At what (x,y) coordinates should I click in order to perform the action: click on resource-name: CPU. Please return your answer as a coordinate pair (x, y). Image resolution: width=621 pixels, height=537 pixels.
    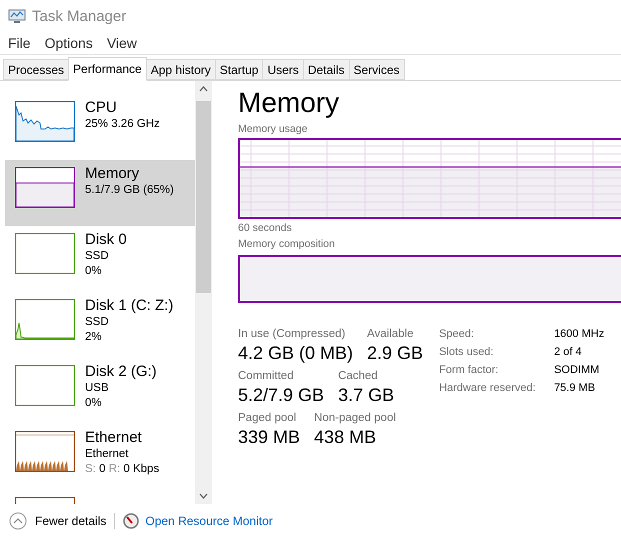
    Looking at the image, I should click on (101, 108).